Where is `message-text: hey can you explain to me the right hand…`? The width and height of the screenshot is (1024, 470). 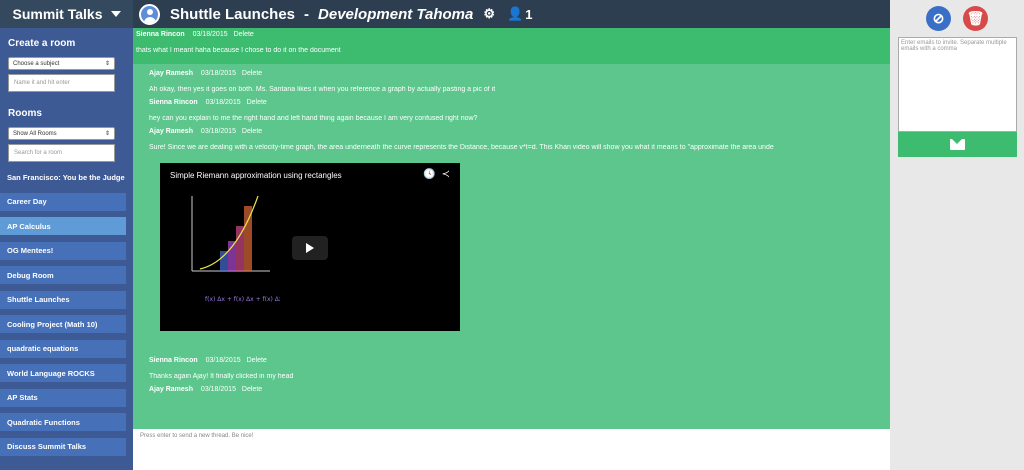
message-text: hey can you explain to me the right hand… is located at coordinates (313, 118).